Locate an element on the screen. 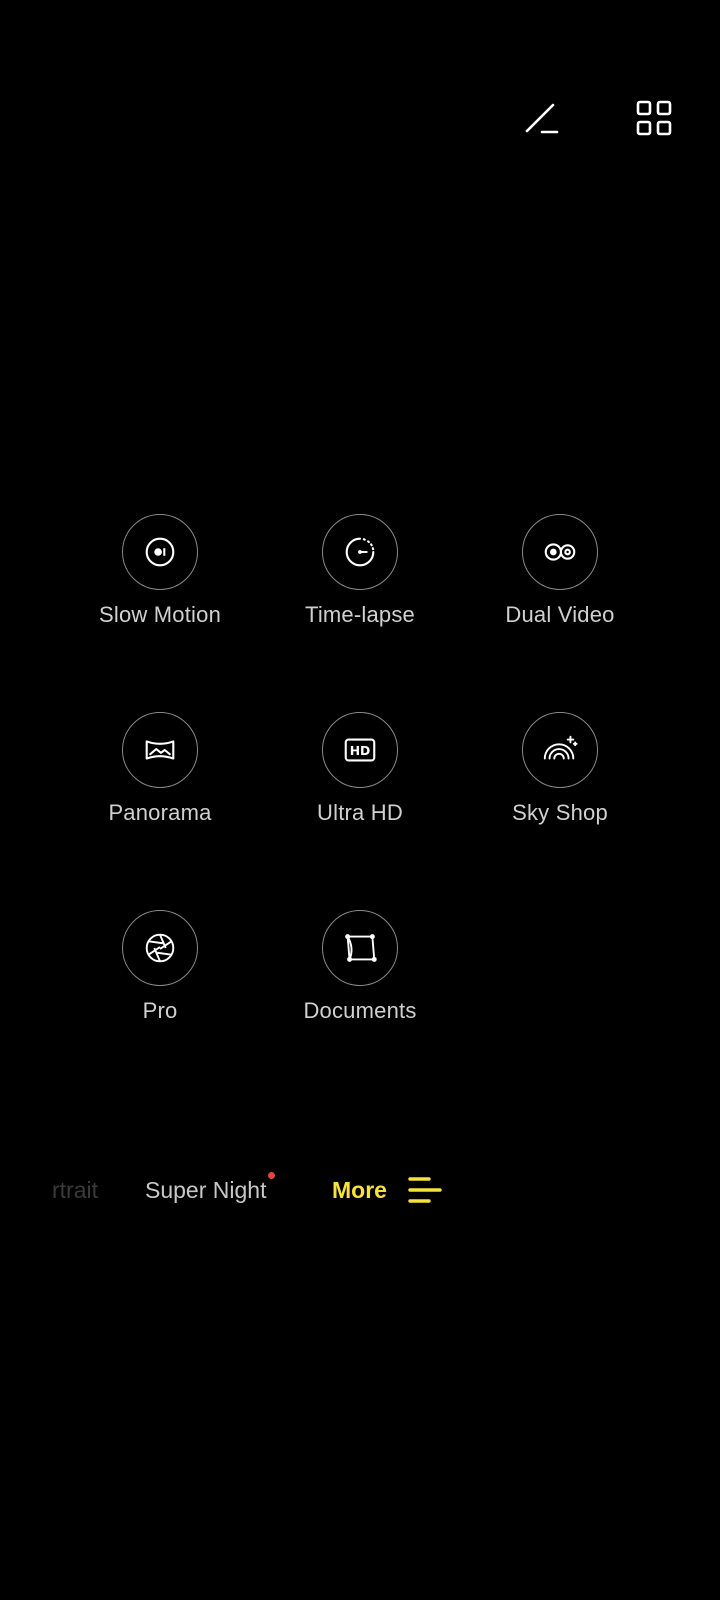 This screenshot has height=1600, width=720. mode-time-lapse: Time-lapse is located at coordinates (360, 571).